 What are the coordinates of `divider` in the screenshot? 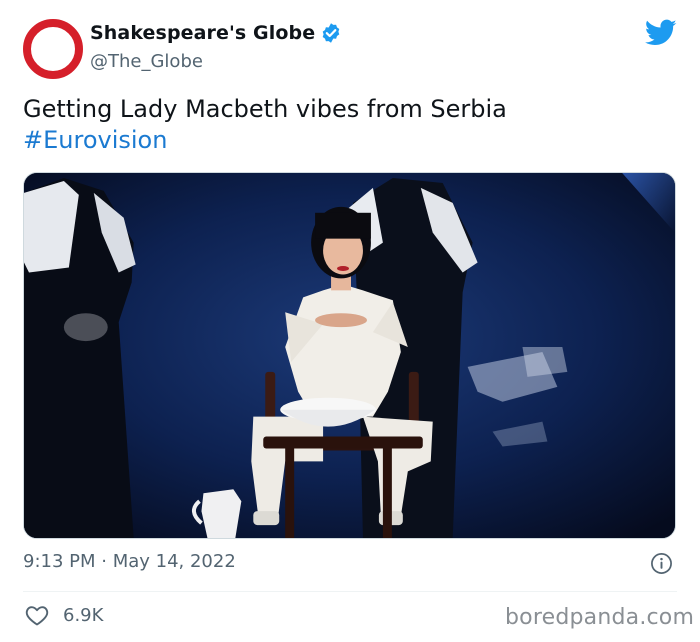 It's located at (350, 591).